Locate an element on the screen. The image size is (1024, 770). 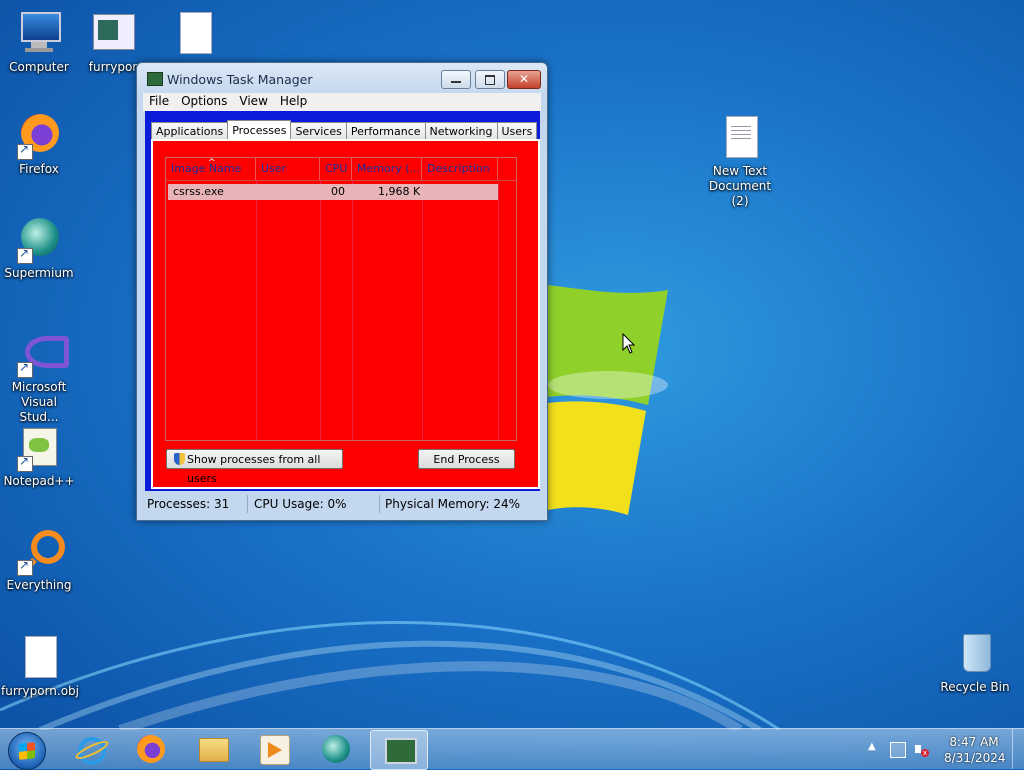
desktop-icon-furryporn-obj: furryporn.obj is located at coordinates (40, 666).